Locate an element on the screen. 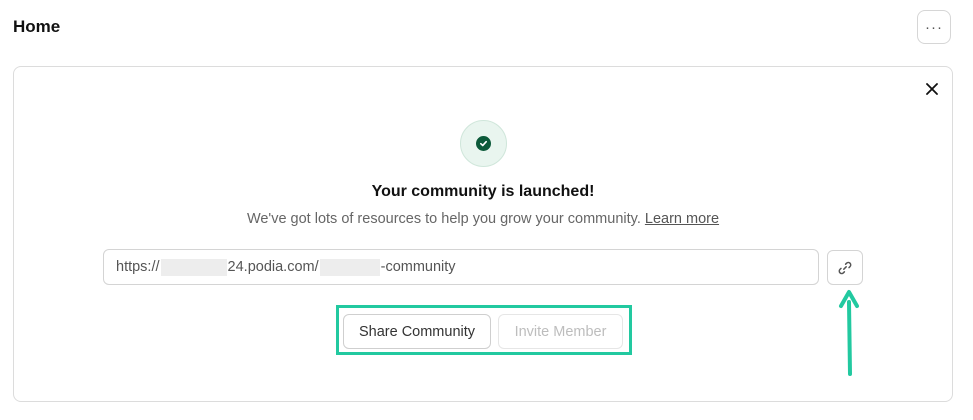  more-horizontal-icon: ··· is located at coordinates (934, 27).